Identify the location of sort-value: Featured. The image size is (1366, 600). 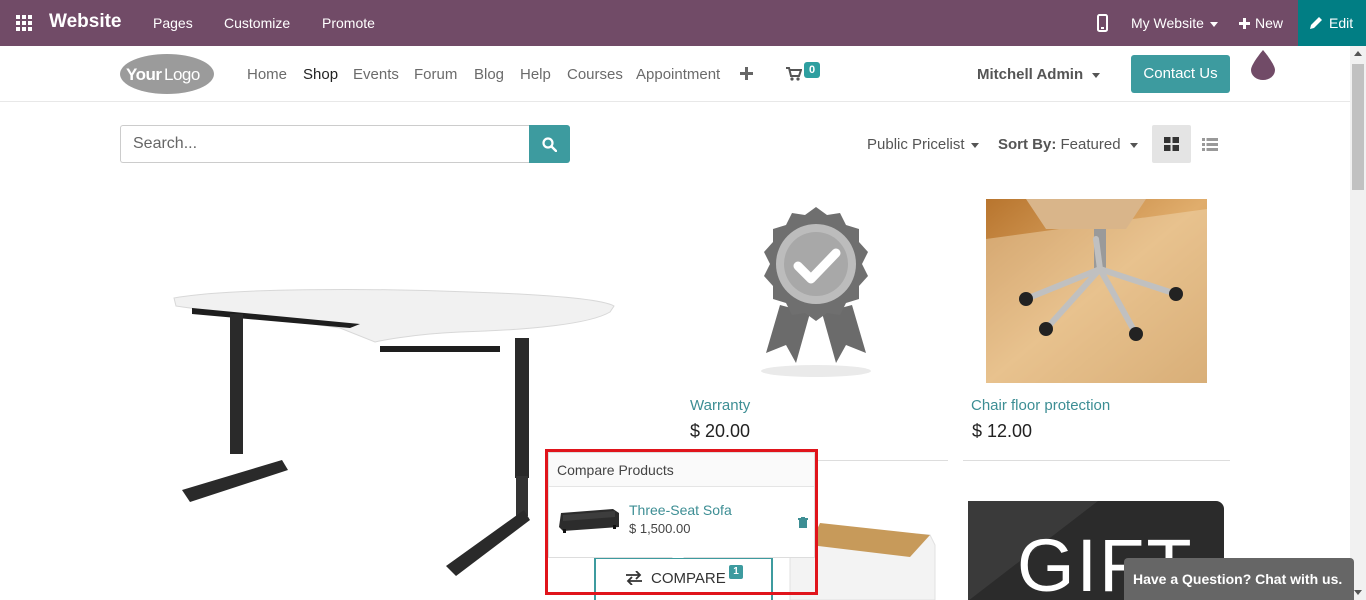
(1090, 144).